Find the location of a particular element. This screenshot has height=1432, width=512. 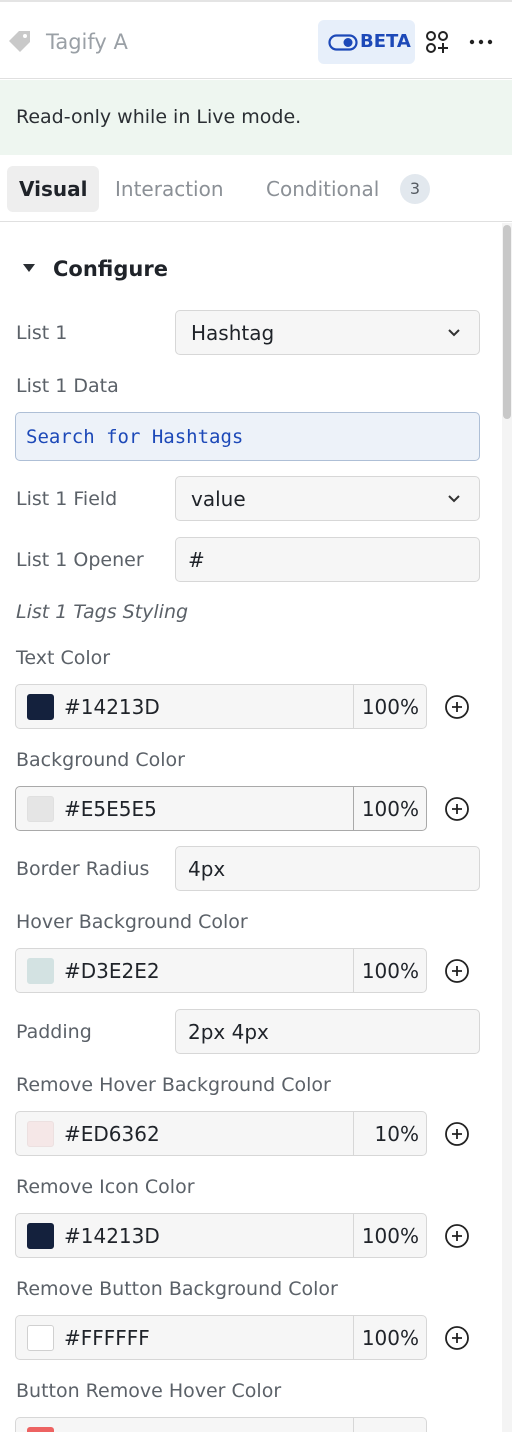

opacity-value: 10% is located at coordinates (397, 1134).